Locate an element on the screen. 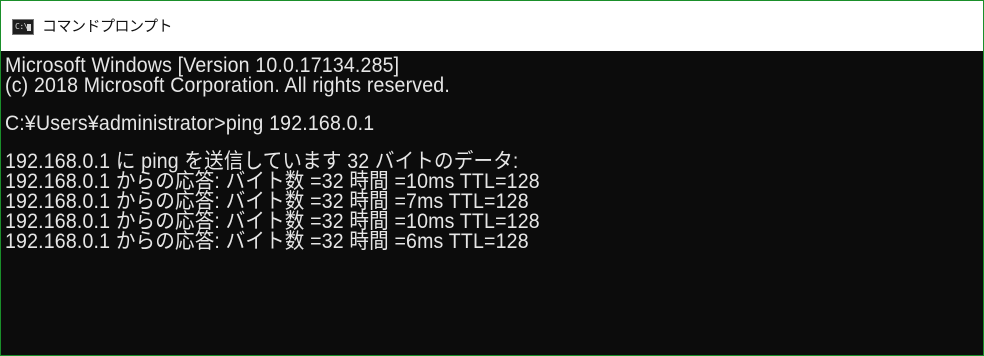 The image size is (984, 356). console-line-ping-header: 192.168.0.1 に ping を送信しています 32 バイトのデータ: is located at coordinates (262, 161).